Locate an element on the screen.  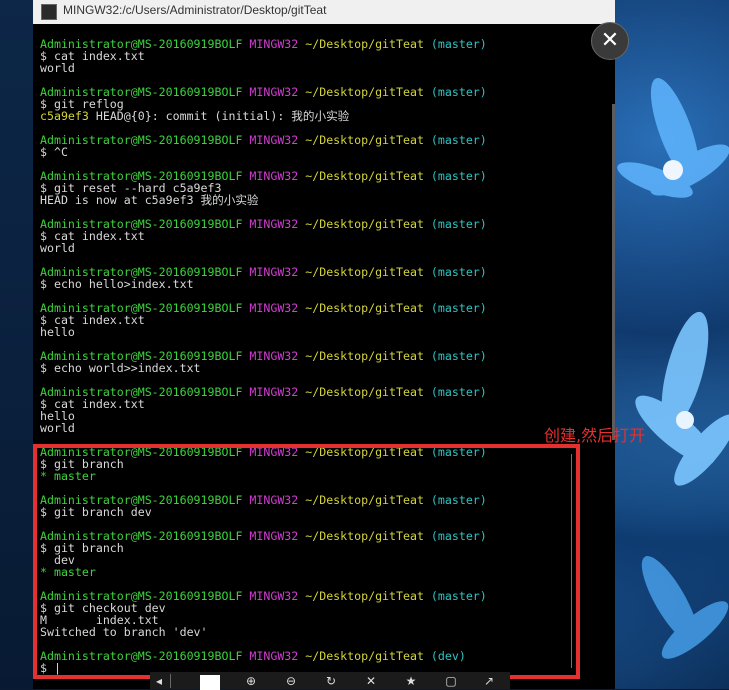
output-text: HEAD is now at c5a9ef3 我的小实验 is located at coordinates (149, 200).